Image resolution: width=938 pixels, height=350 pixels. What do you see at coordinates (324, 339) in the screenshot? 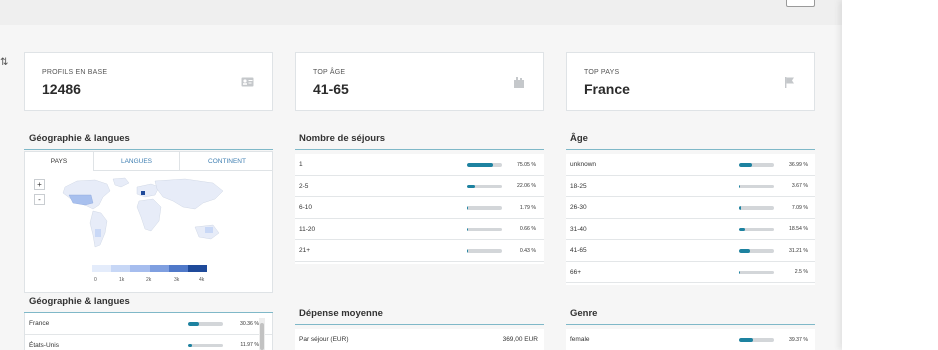
I see `row-label: Par séjour (EUR)` at bounding box center [324, 339].